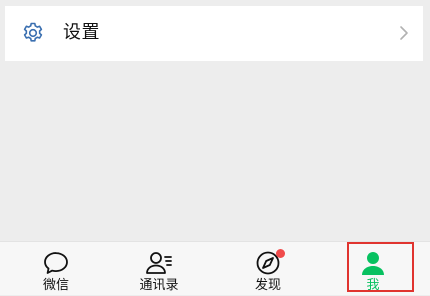  I want to click on tab-weixin: 微信, so click(56, 269).